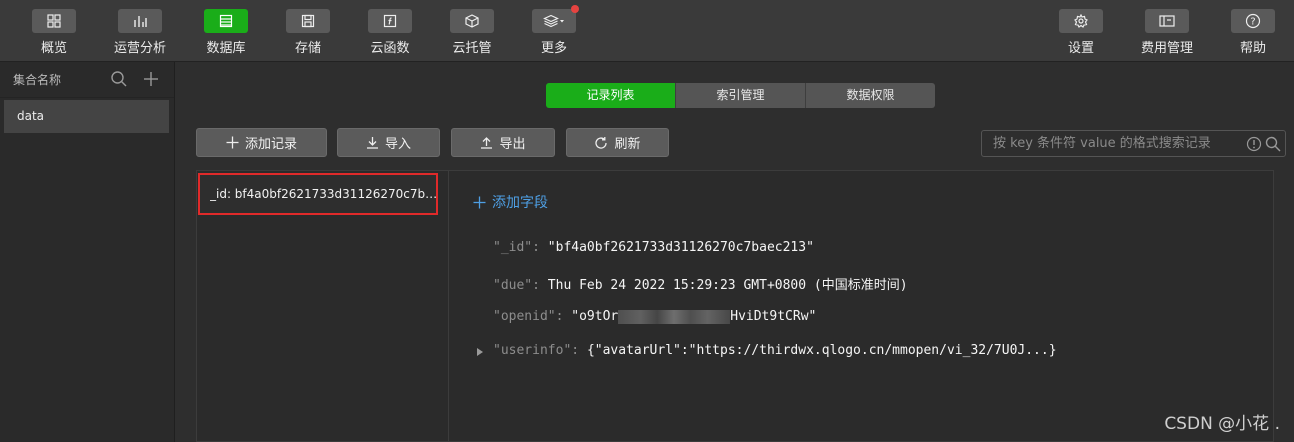 The image size is (1294, 442). I want to click on field-value-end: HviDt9tCRw", so click(773, 316).